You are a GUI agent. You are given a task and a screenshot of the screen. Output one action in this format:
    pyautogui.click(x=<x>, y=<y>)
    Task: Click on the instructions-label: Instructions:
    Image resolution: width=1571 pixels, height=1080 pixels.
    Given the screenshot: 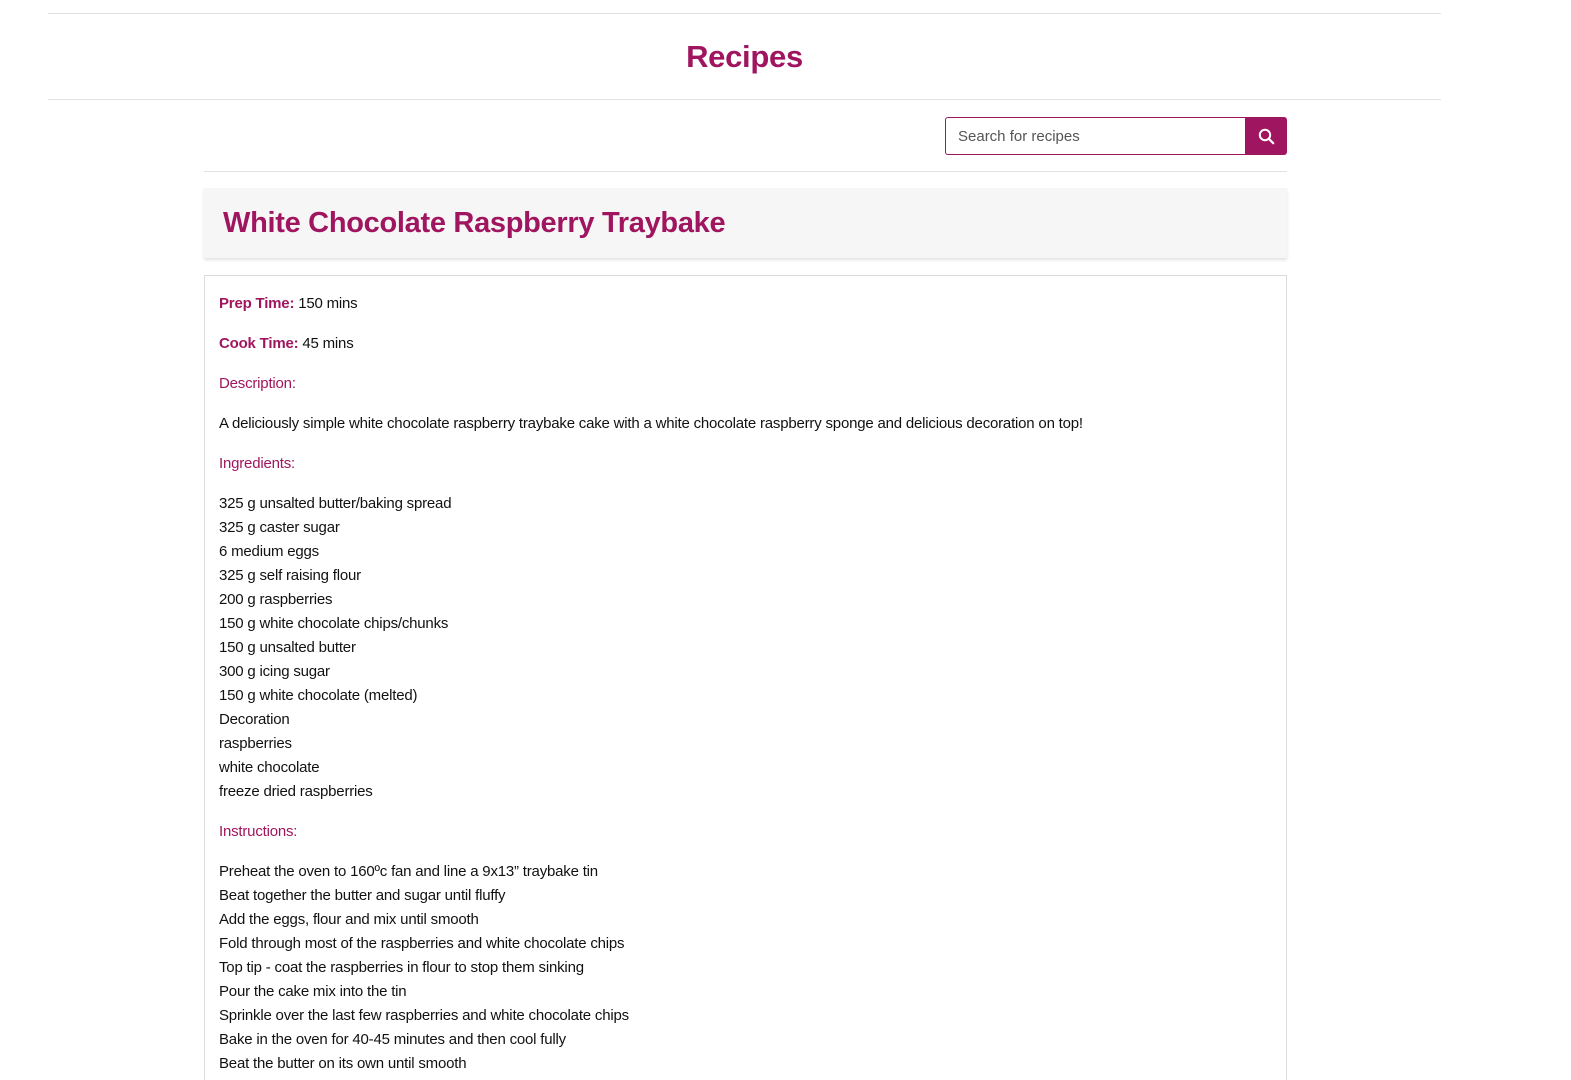 What is the action you would take?
    pyautogui.click(x=258, y=831)
    